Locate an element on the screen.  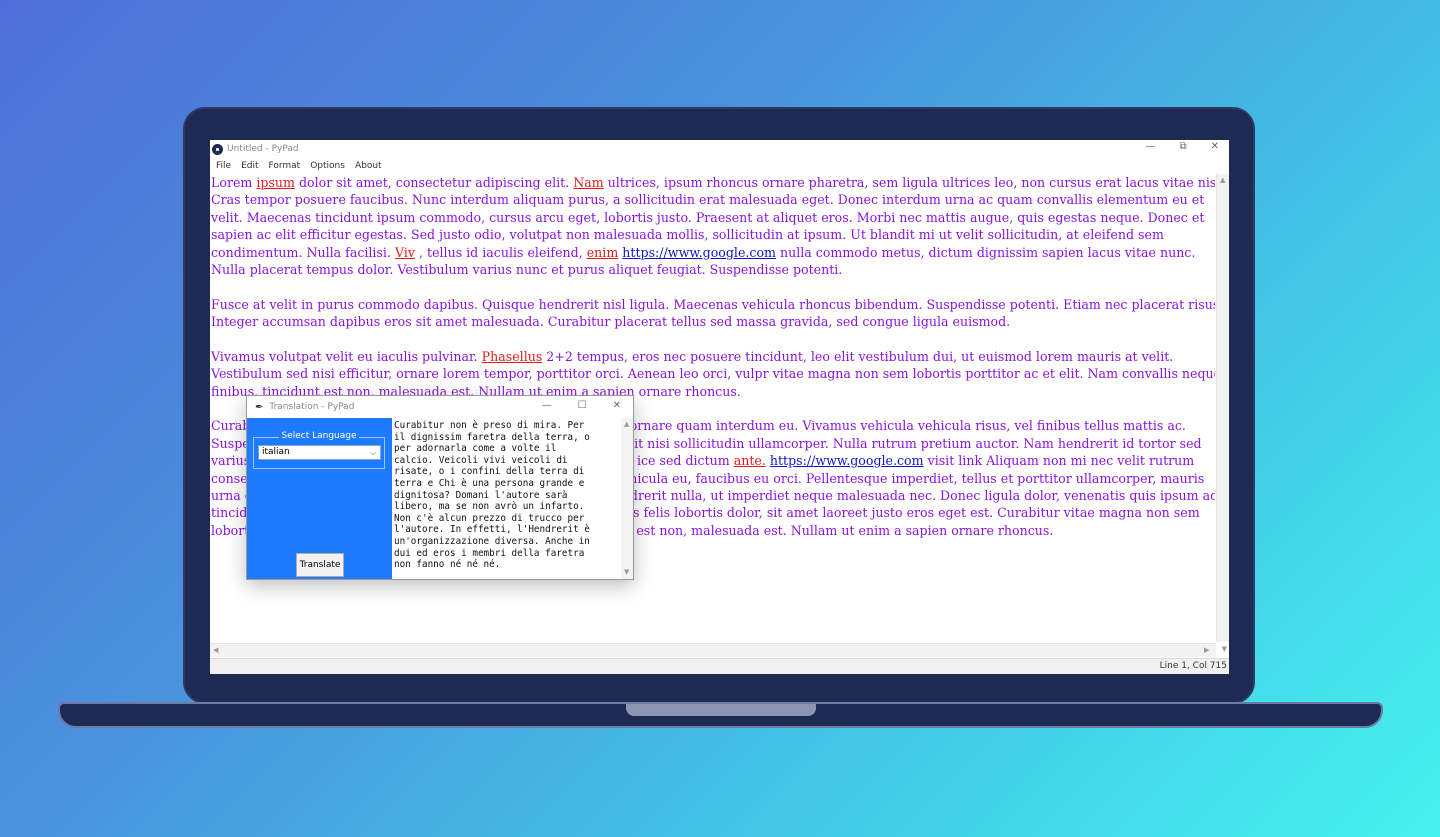
cursor-position: Line 1, Col 715 is located at coordinates (1193, 666).